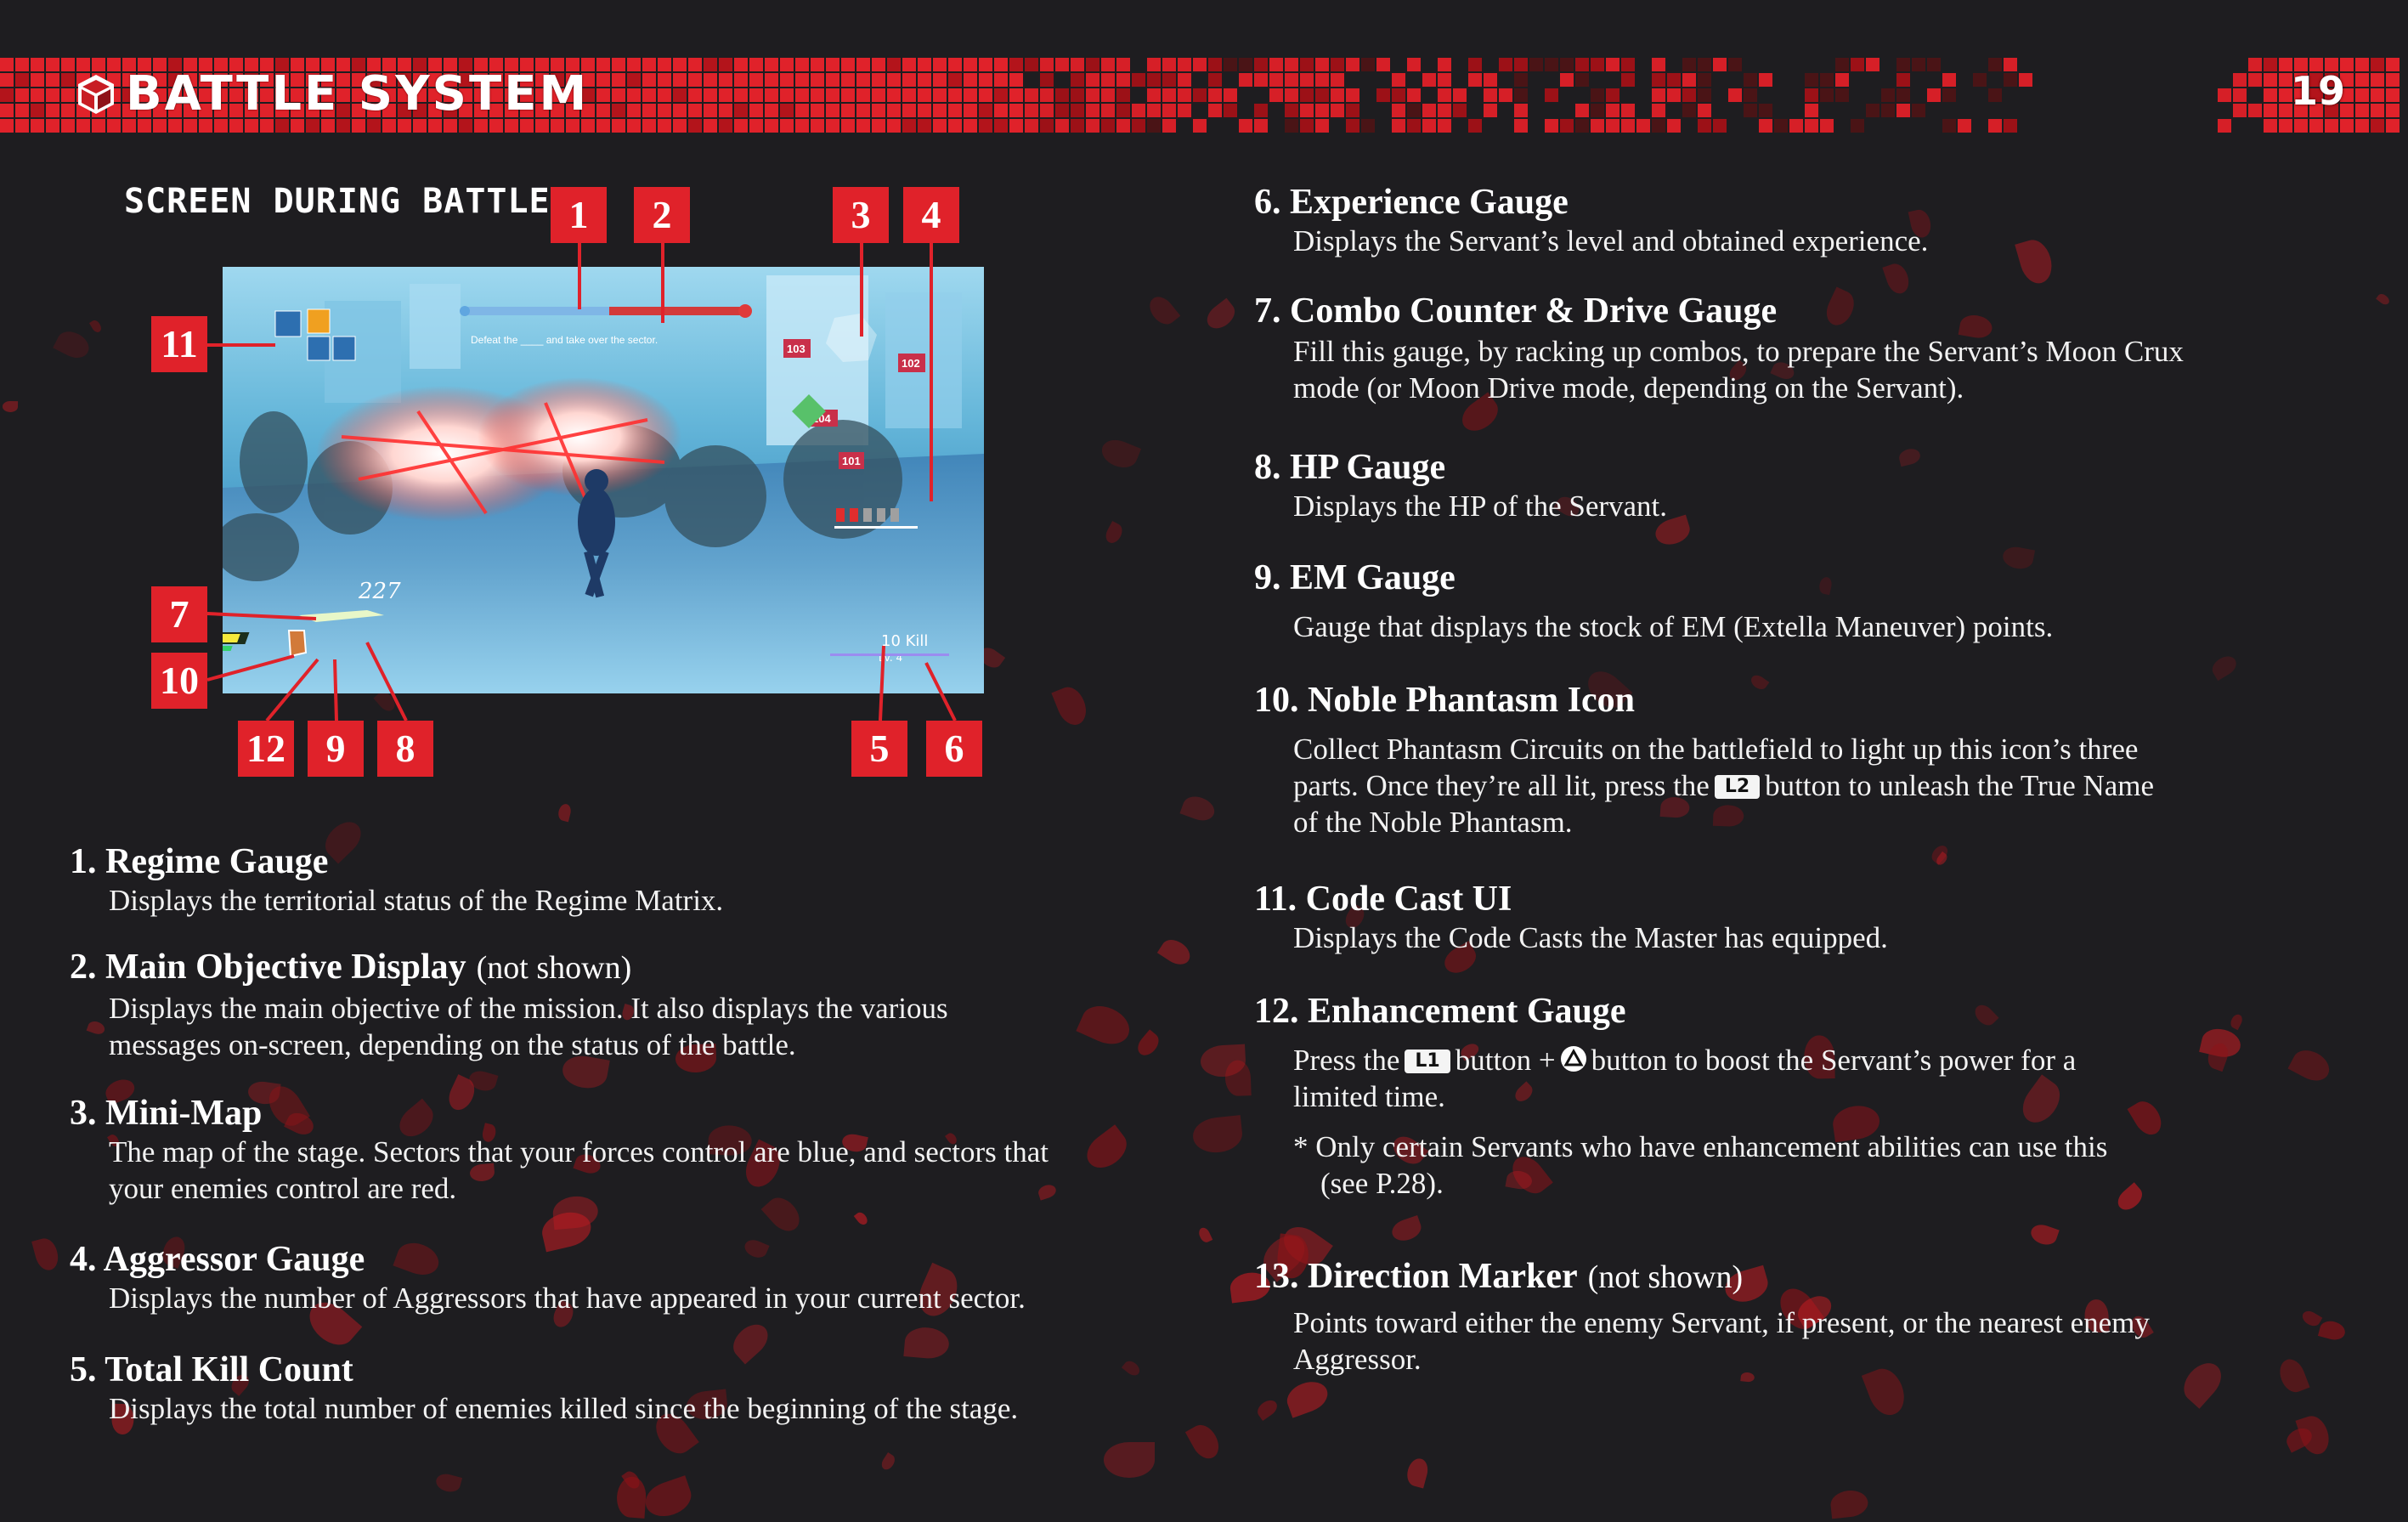  Describe the element at coordinates (1573, 1059) in the screenshot. I see `triangle-button-icon` at that location.